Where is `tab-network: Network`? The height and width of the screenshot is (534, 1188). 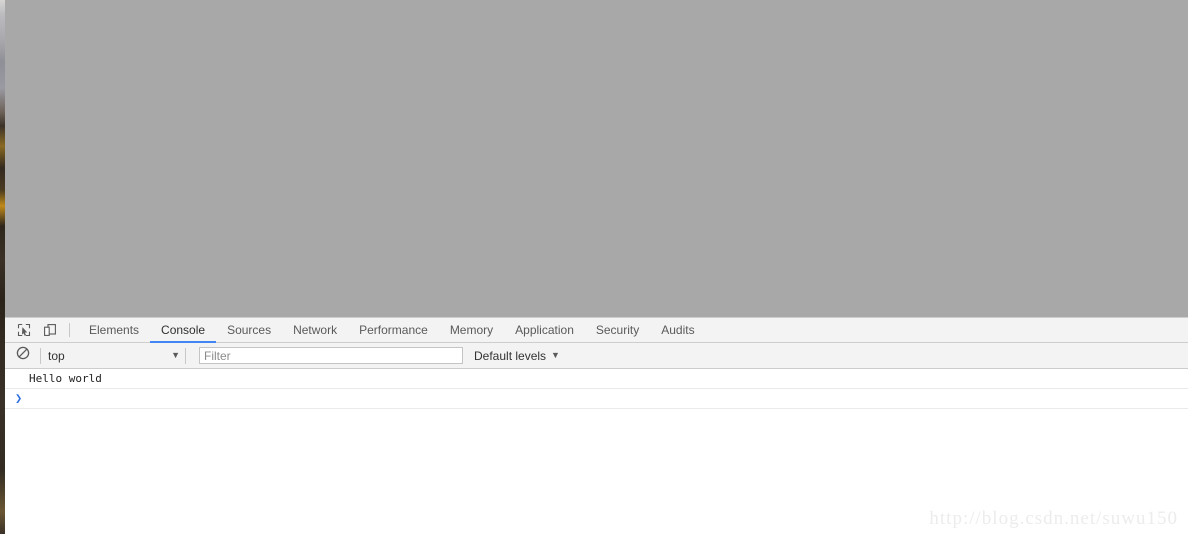 tab-network: Network is located at coordinates (315, 330).